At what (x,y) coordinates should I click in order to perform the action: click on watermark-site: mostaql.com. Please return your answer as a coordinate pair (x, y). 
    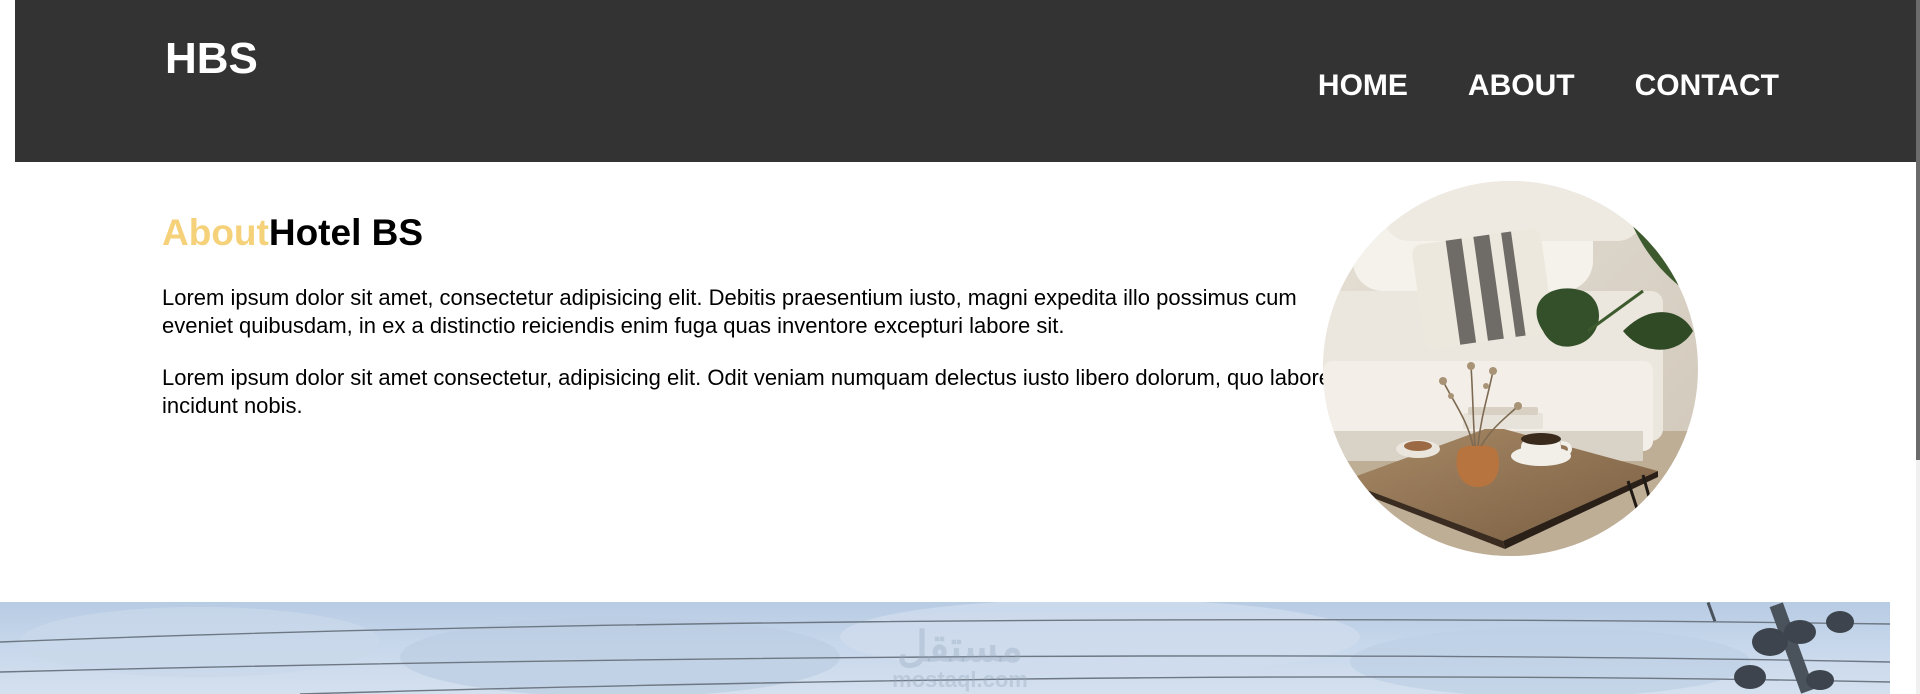
    Looking at the image, I should click on (960, 679).